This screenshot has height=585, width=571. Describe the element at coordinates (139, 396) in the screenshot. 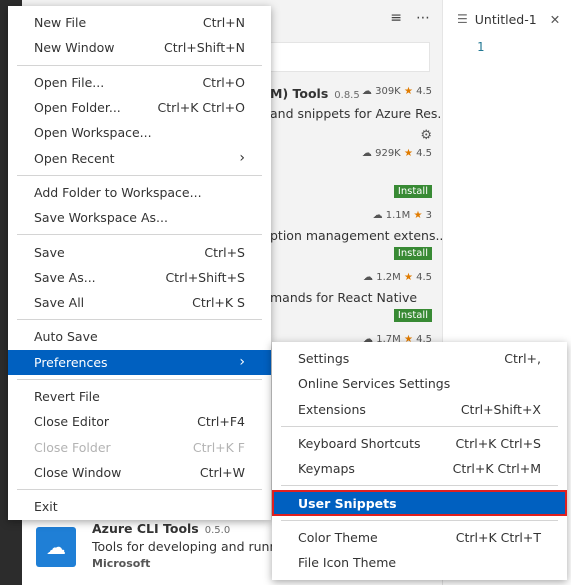

I see `menu-item-revert-file: Revert File` at that location.